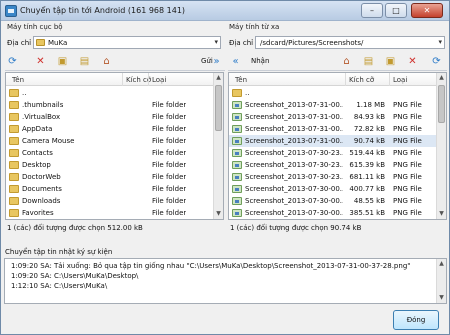  What do you see at coordinates (369, 141) in the screenshot?
I see `file-size: 90.74 kB` at bounding box center [369, 141].